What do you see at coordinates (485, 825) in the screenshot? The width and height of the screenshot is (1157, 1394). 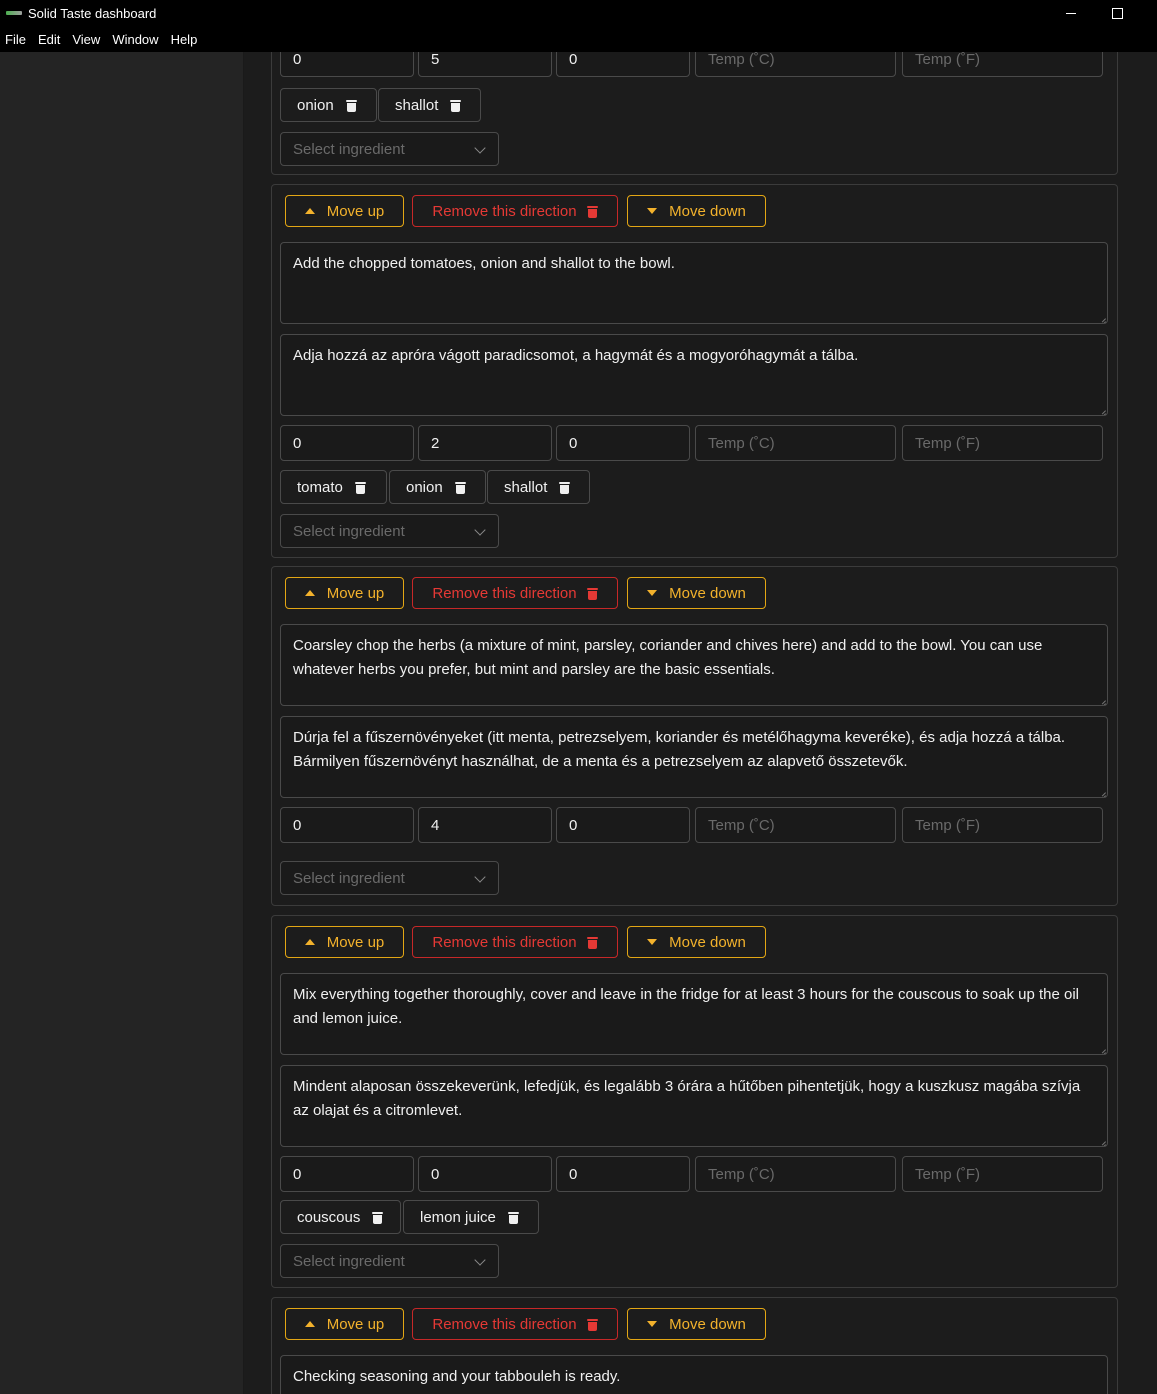 I see `direction-time-field: 4` at bounding box center [485, 825].